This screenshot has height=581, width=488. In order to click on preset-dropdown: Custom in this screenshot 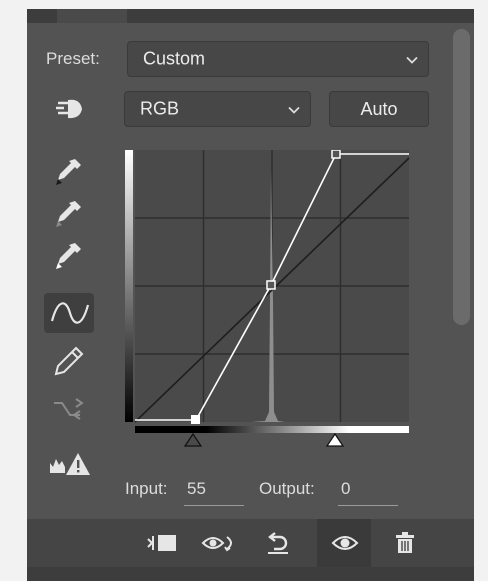, I will do `click(278, 59)`.